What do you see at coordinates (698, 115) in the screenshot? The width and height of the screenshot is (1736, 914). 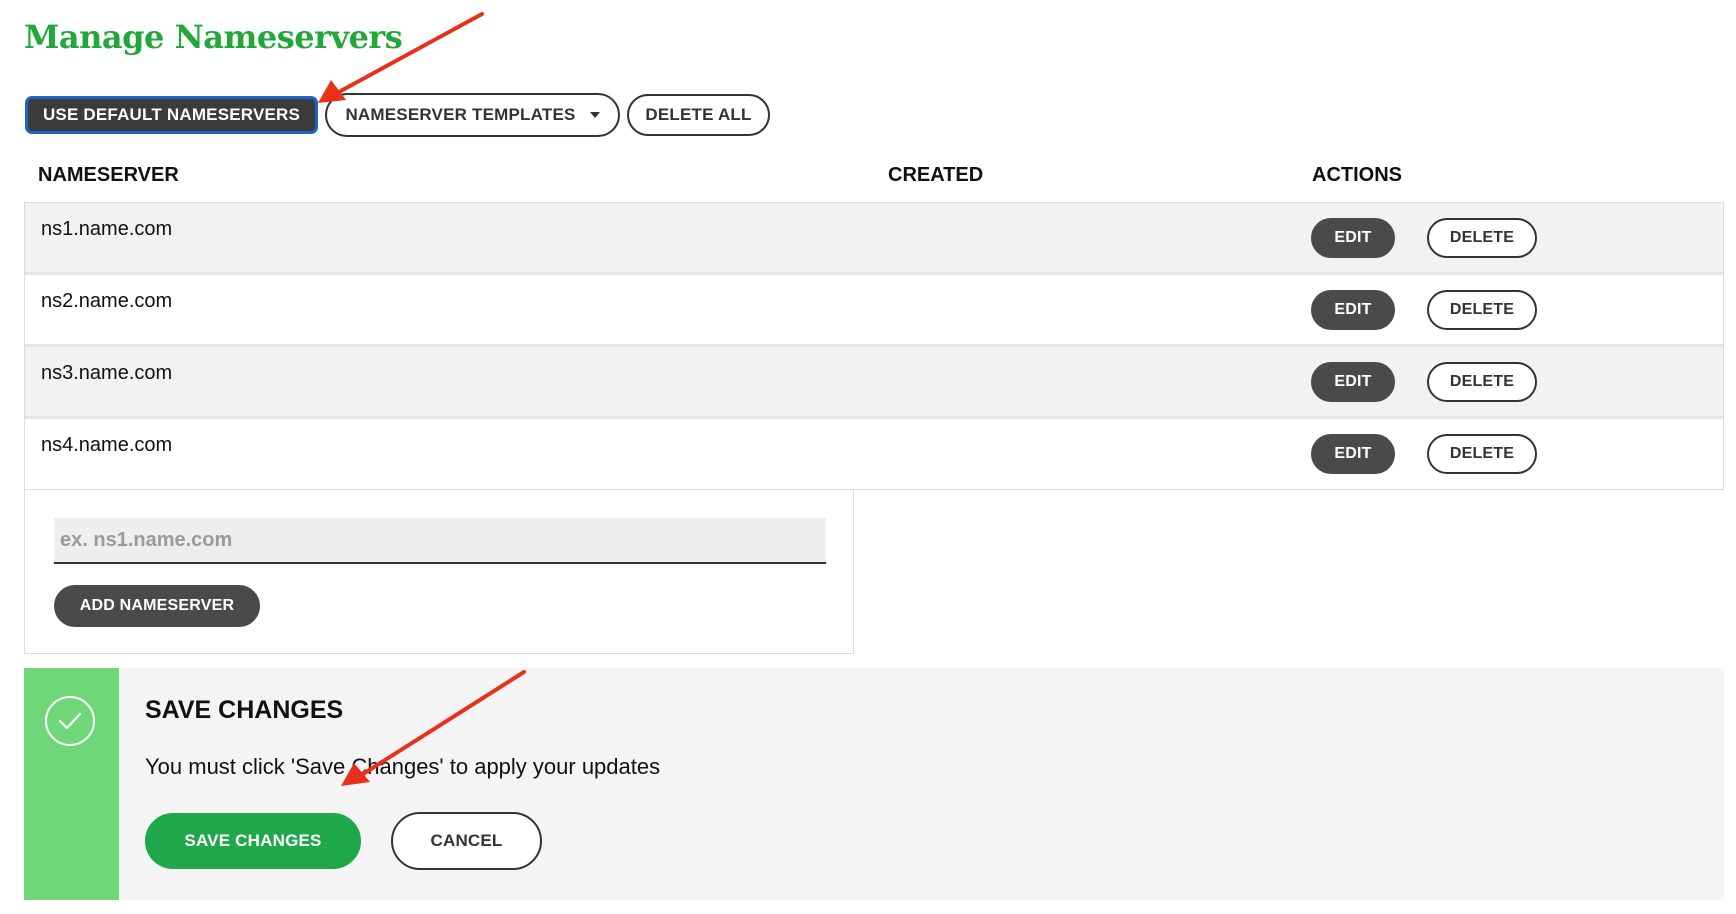 I see `delete-all-button: DELETE ALL` at bounding box center [698, 115].